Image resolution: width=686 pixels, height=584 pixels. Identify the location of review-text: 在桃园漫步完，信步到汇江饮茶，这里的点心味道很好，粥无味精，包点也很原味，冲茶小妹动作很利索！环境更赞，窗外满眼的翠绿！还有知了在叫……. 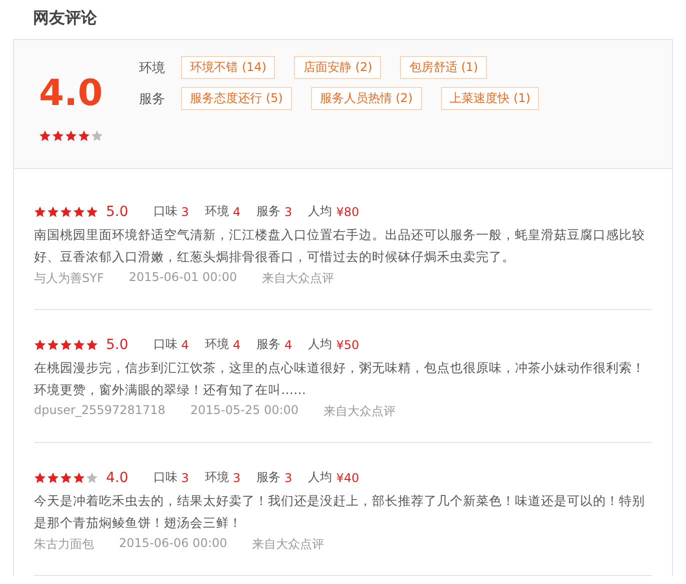
(340, 379).